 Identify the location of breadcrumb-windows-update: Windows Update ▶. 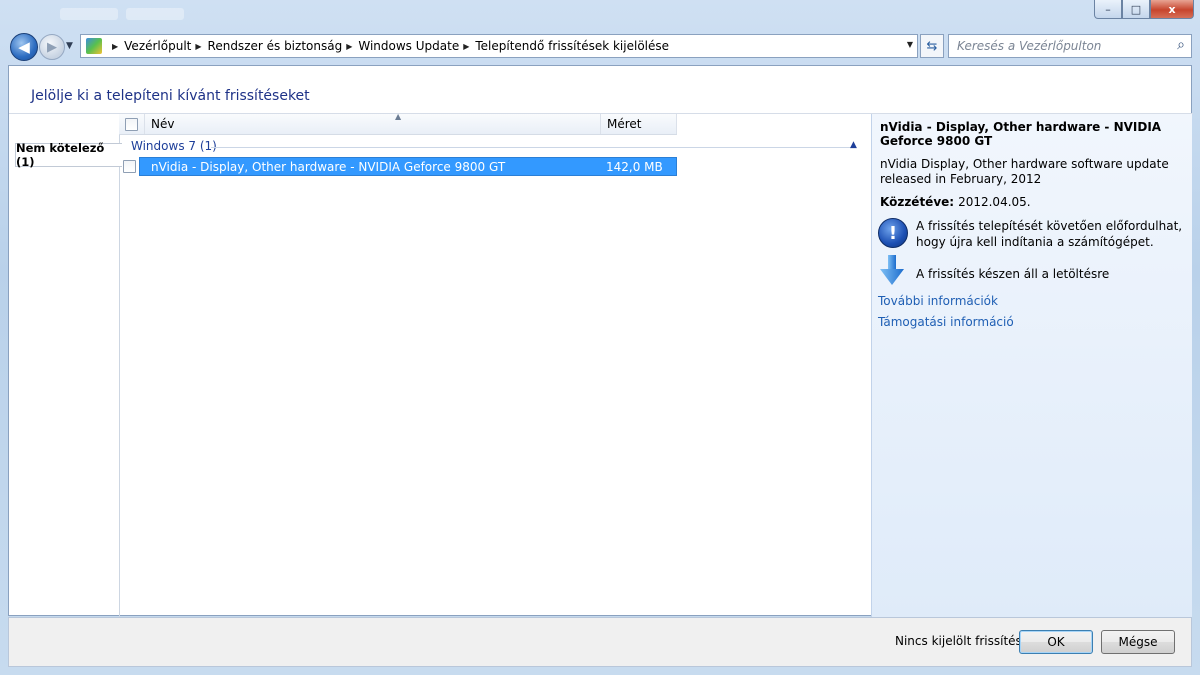
(416, 46).